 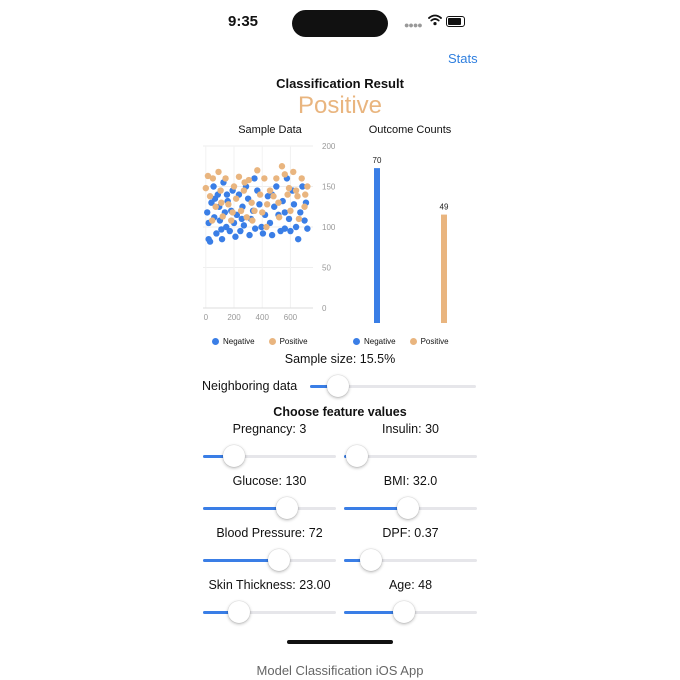 I want to click on wifi-icon, so click(x=435, y=20).